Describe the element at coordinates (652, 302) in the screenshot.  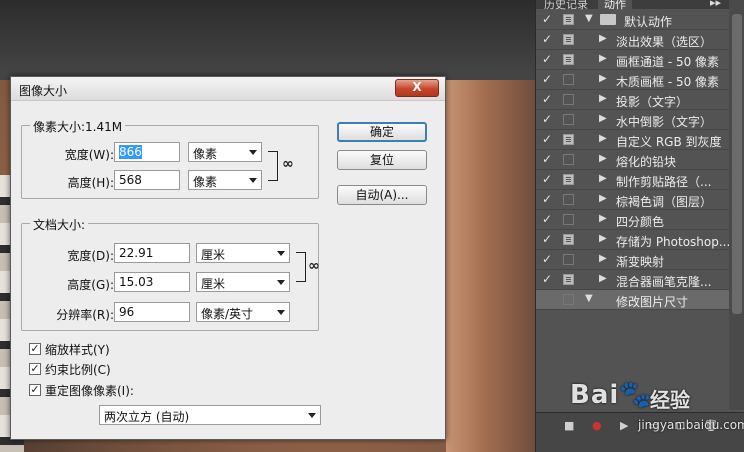
I see `action-label: 修改图片尺寸` at that location.